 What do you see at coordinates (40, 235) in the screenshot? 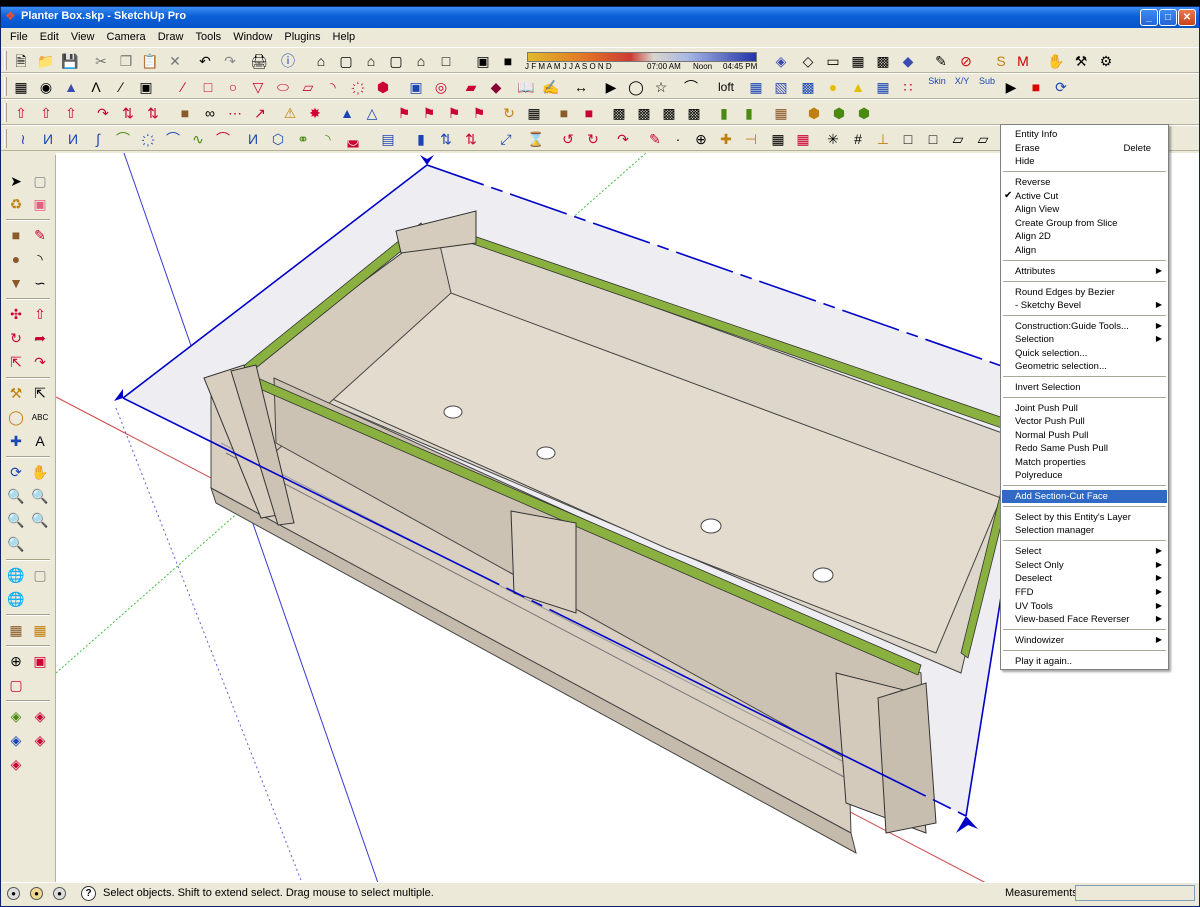
I see `pencil-icon: ✎` at bounding box center [40, 235].